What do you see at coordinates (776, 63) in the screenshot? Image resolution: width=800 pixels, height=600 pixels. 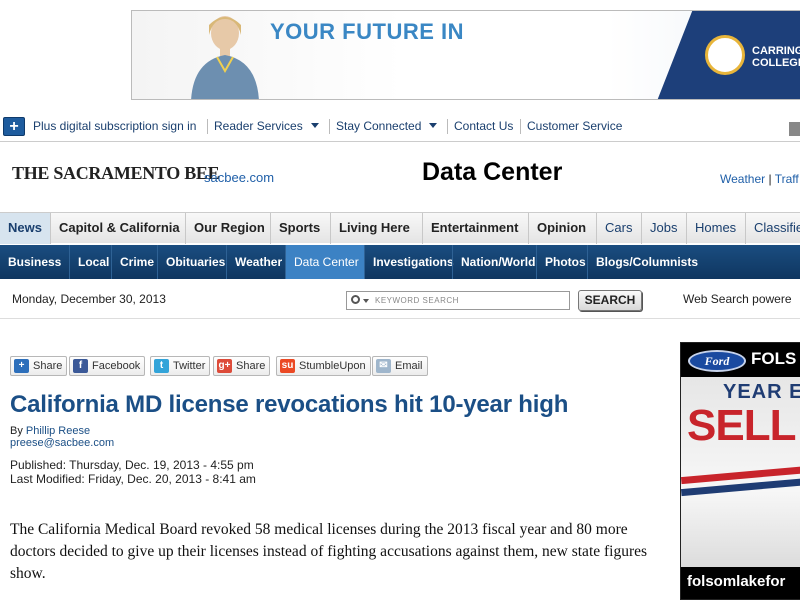 I see `ad-brand-line2: COLLEGE` at bounding box center [776, 63].